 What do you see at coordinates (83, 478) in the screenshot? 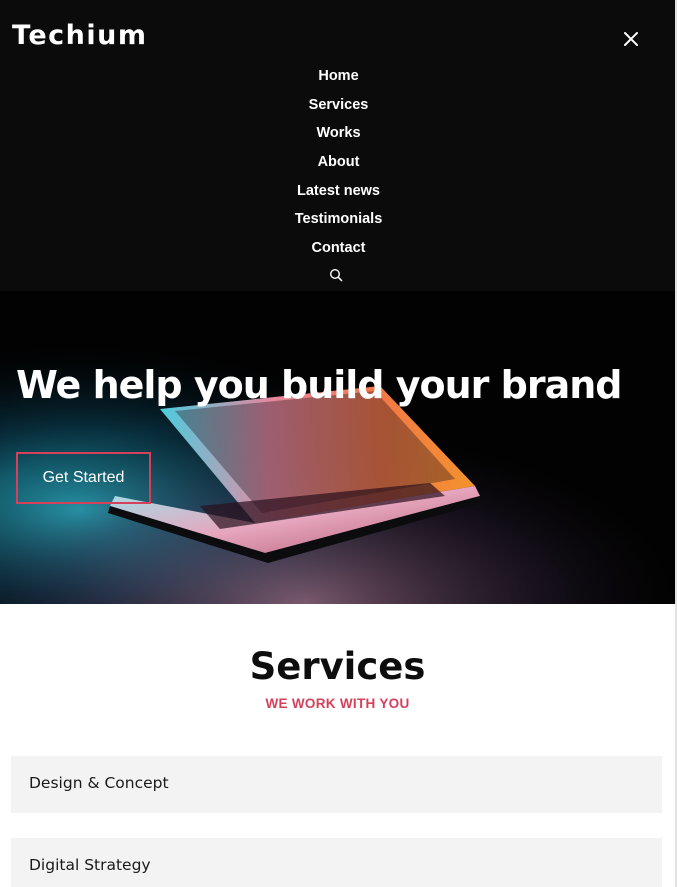
I see `get-started-button: Get Started` at bounding box center [83, 478].